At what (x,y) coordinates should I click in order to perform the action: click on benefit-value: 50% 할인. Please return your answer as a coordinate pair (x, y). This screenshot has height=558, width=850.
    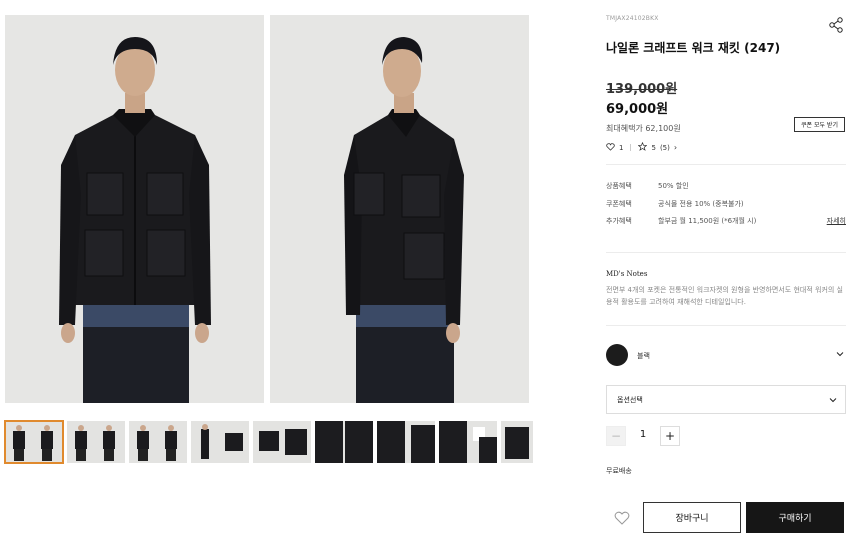
    Looking at the image, I should click on (673, 186).